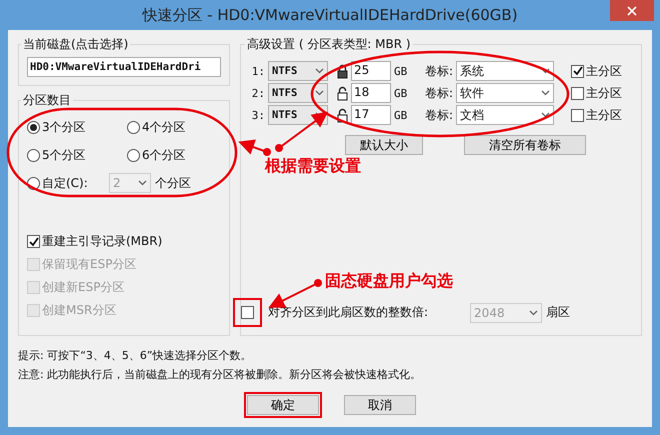 This screenshot has width=660, height=435. Describe the element at coordinates (371, 115) in the screenshot. I see `size-field: 17` at that location.